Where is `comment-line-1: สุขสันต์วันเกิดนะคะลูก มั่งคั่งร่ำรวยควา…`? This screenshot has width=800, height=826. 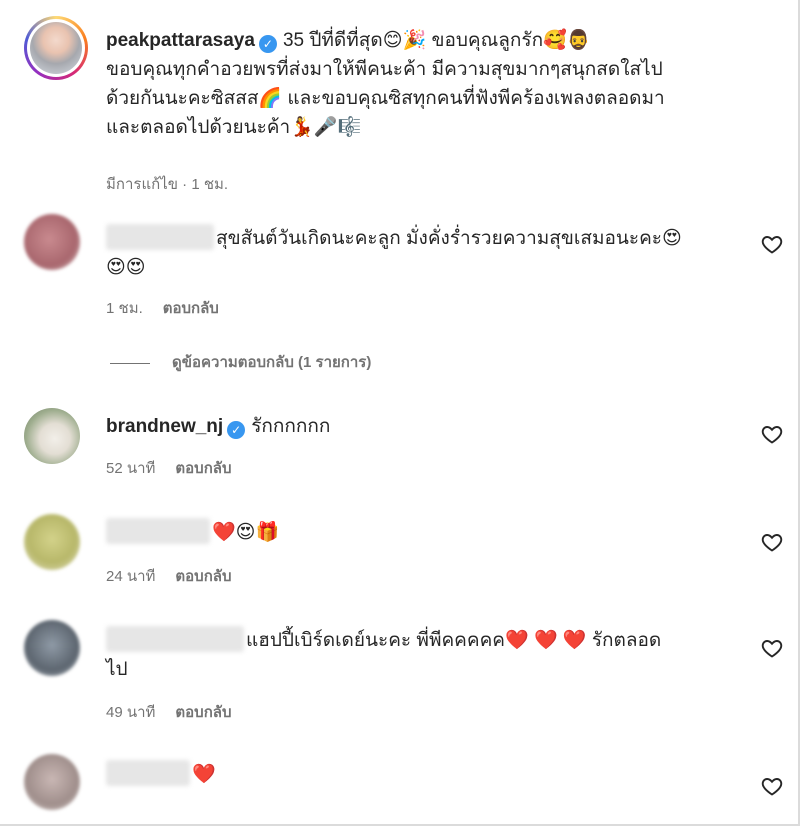
comment-line-1: สุขสันต์วันเกิดนะคะลูก มั่งคั่งร่ำรวยควา… is located at coordinates (449, 238).